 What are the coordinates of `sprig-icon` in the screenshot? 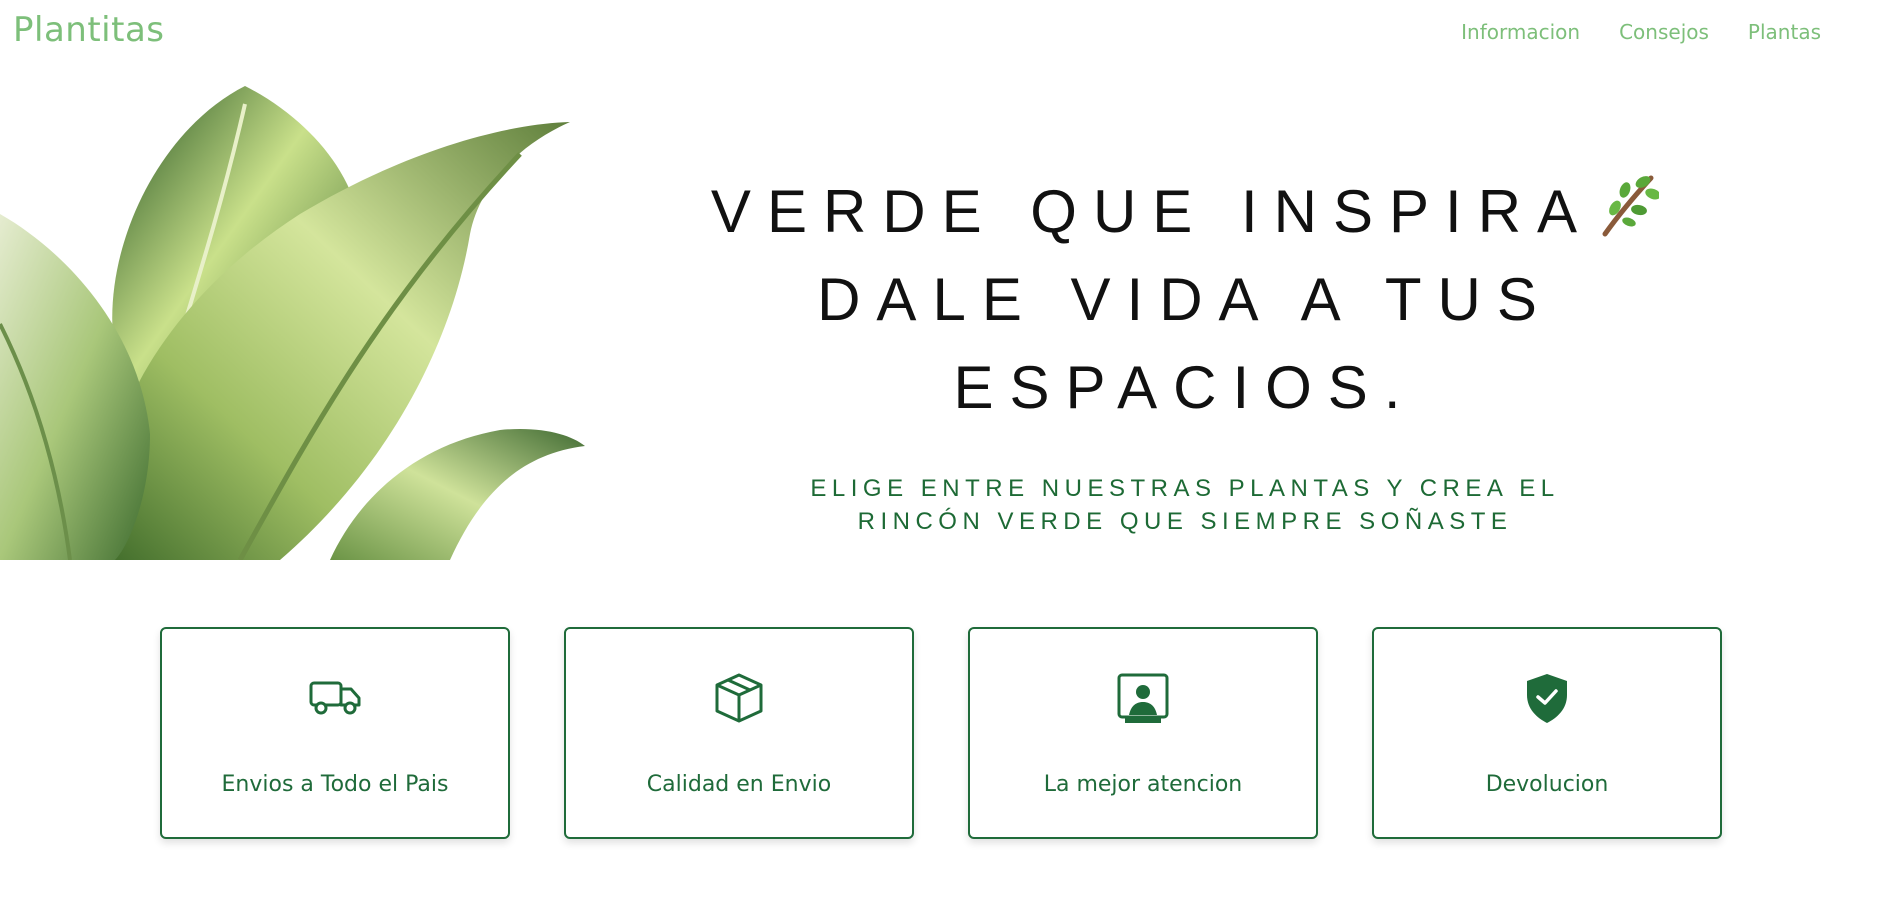 It's located at (1631, 206).